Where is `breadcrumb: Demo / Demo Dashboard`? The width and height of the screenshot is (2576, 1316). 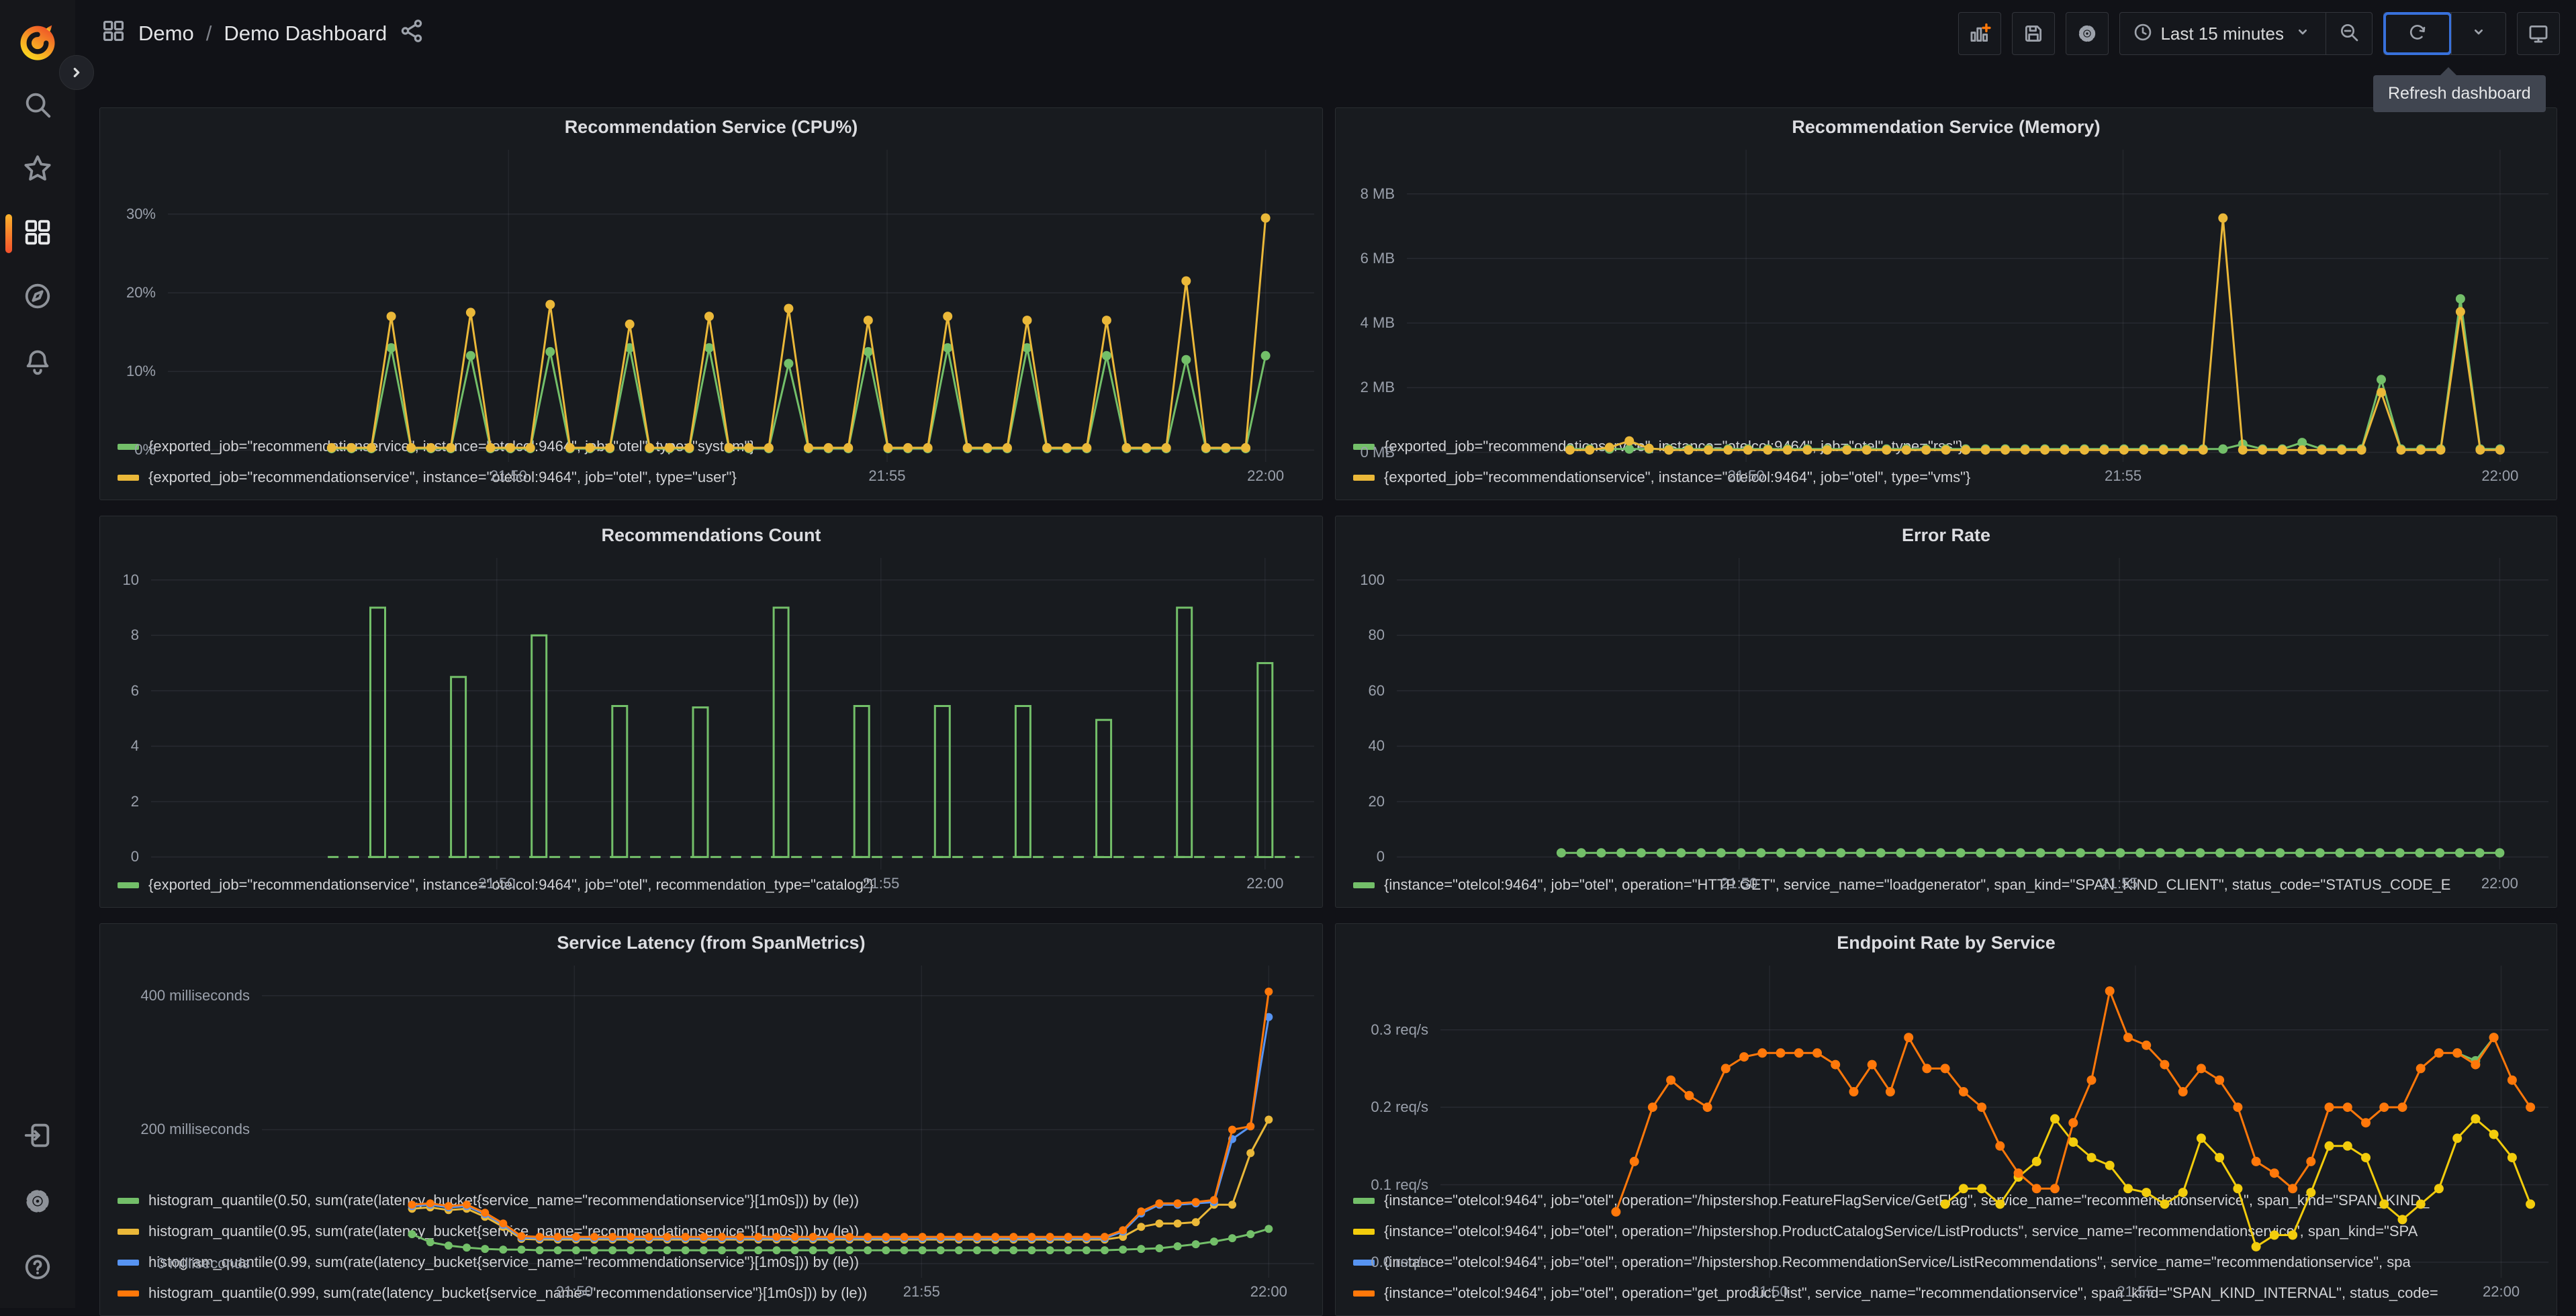
breadcrumb: Demo / Demo Dashboard is located at coordinates (262, 33).